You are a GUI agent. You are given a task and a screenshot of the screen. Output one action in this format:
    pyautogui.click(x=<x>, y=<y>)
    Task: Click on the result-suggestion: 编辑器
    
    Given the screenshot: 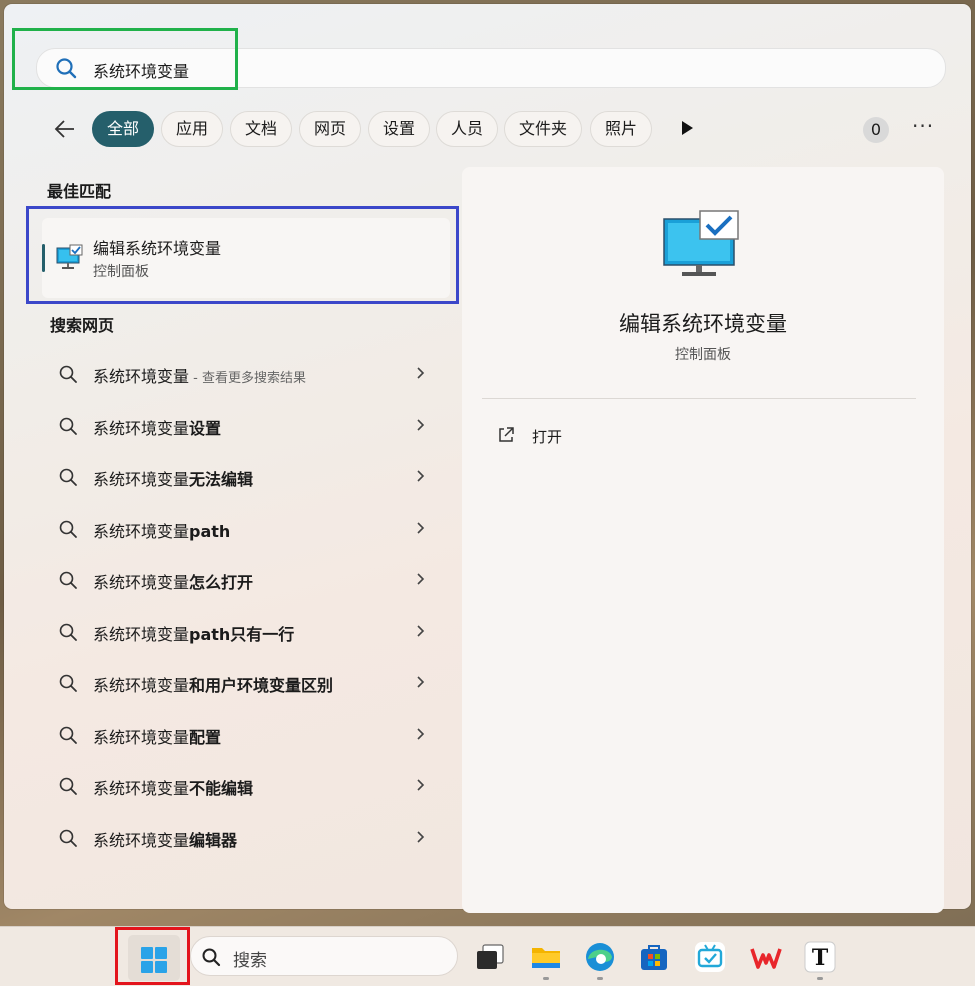 What is the action you would take?
    pyautogui.click(x=213, y=840)
    